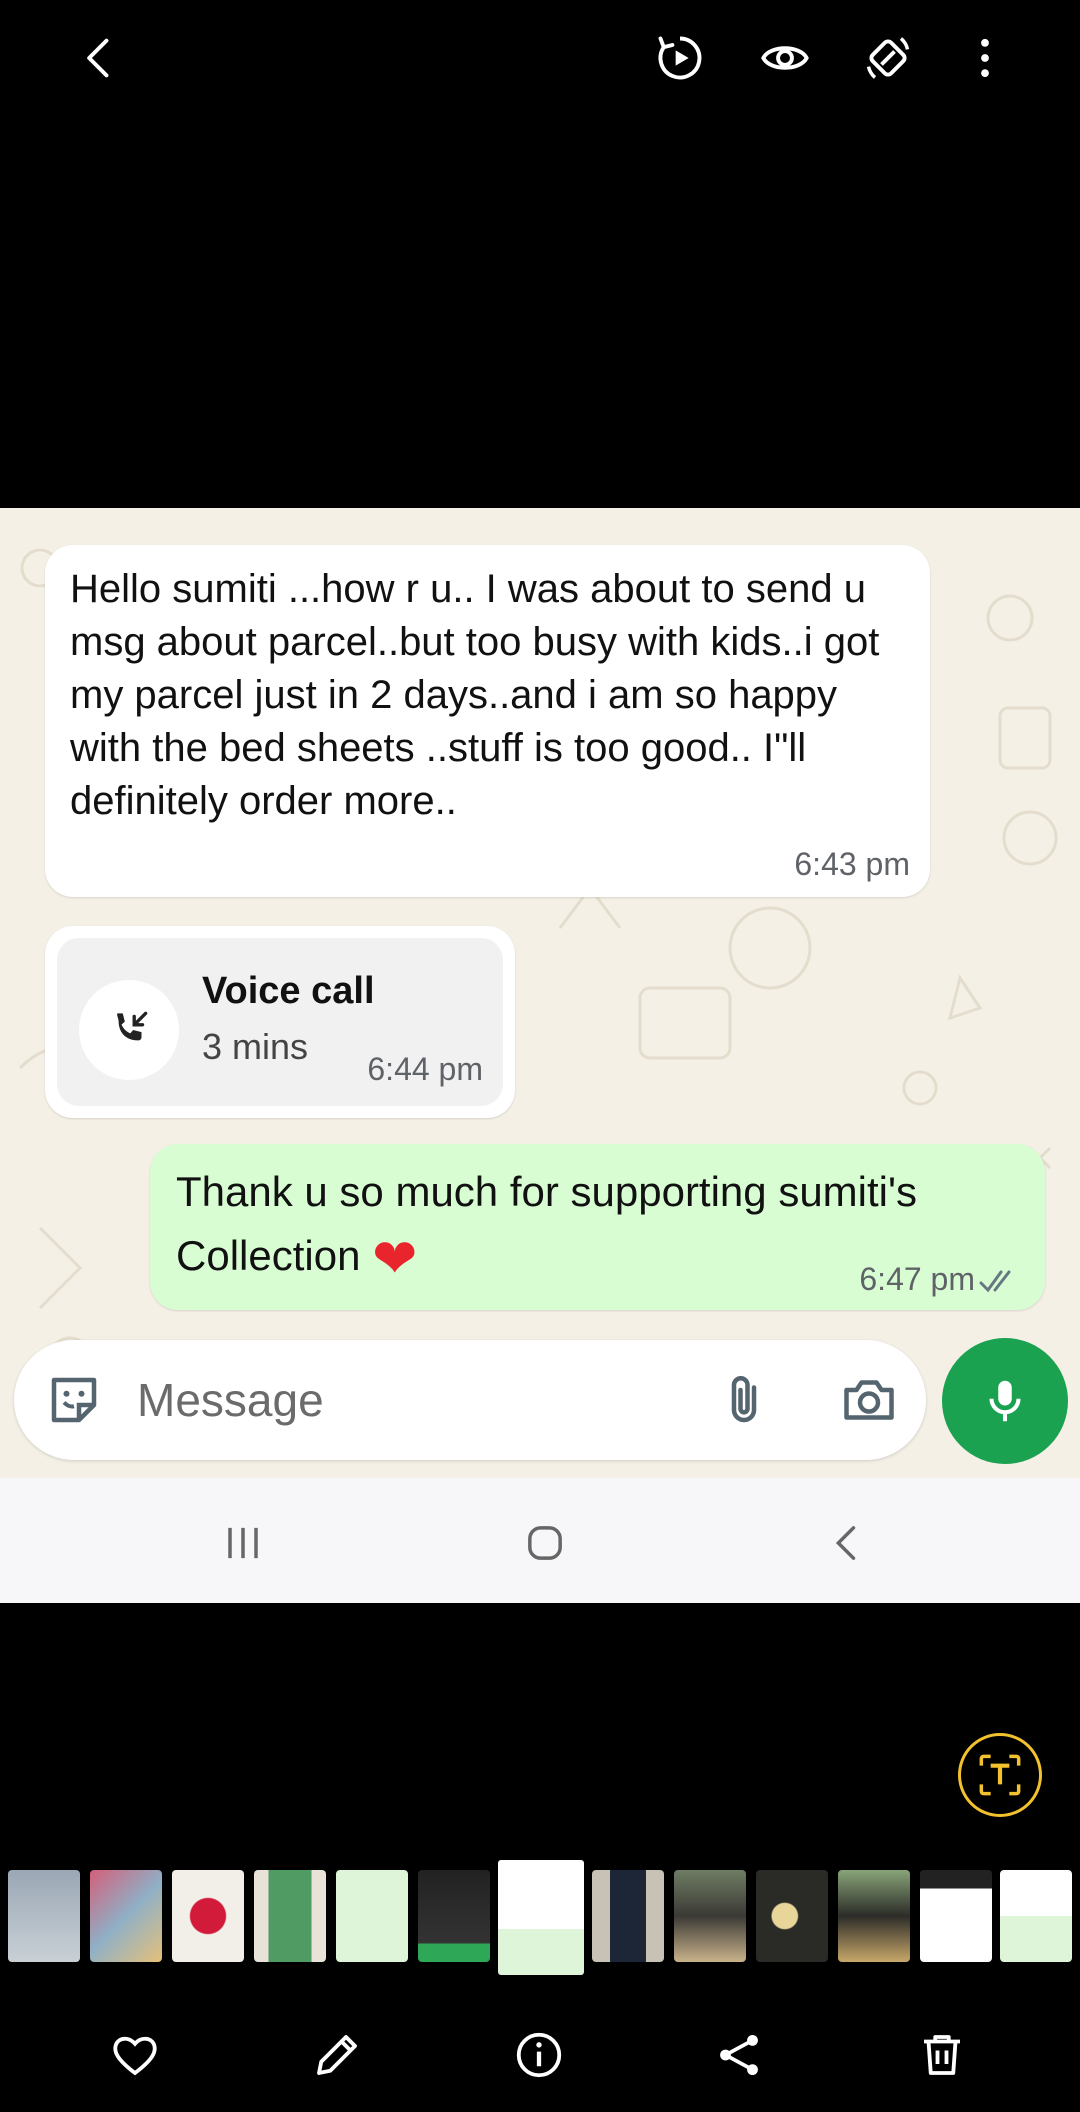  I want to click on viewer-top-toolbar, so click(540, 60).